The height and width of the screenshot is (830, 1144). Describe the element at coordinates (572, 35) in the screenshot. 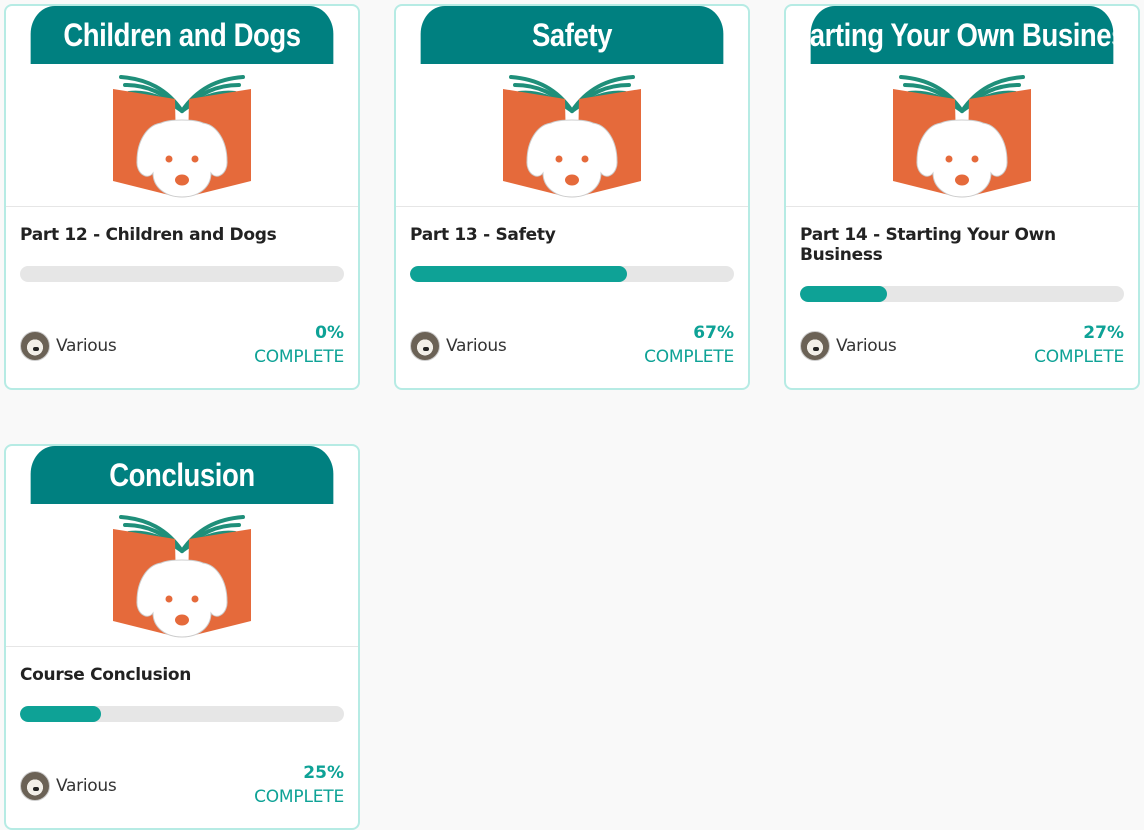

I see `course-banner: Safety` at that location.